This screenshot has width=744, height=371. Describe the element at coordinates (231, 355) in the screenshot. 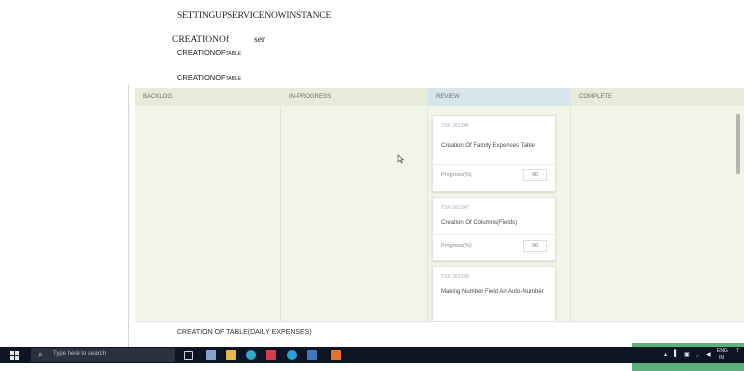

I see `file-explorer-icon` at that location.